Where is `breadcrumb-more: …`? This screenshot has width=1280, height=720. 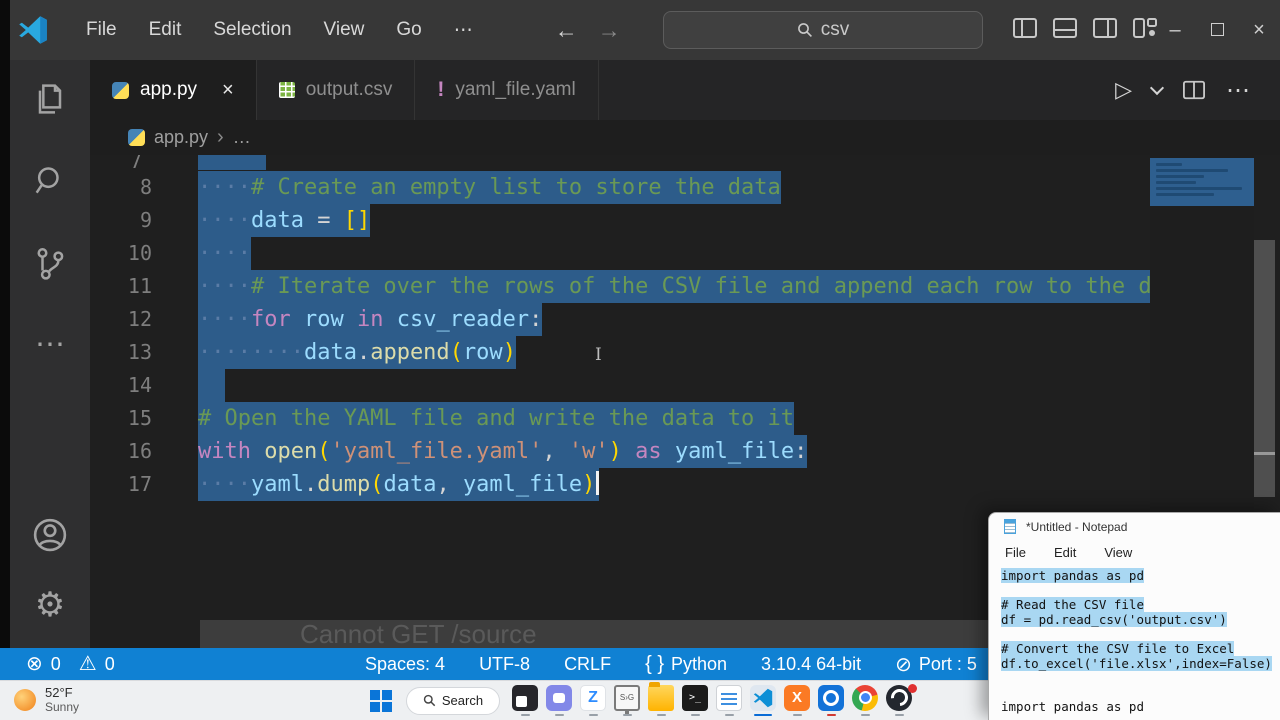 breadcrumb-more: … is located at coordinates (242, 137).